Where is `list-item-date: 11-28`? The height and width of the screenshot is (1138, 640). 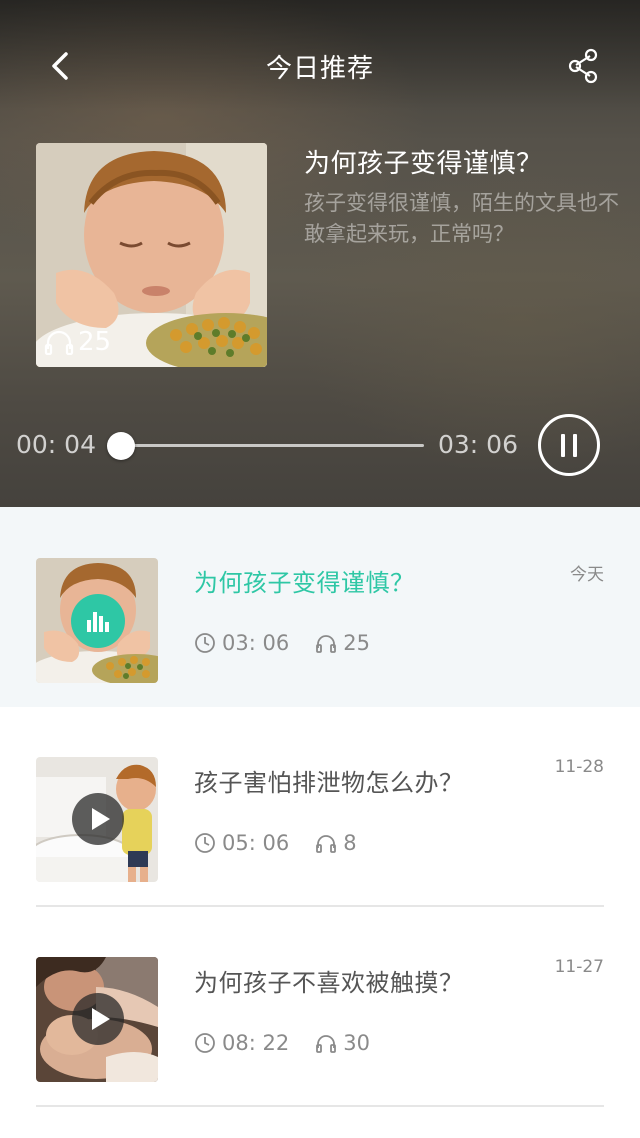
list-item-date: 11-28 is located at coordinates (579, 767).